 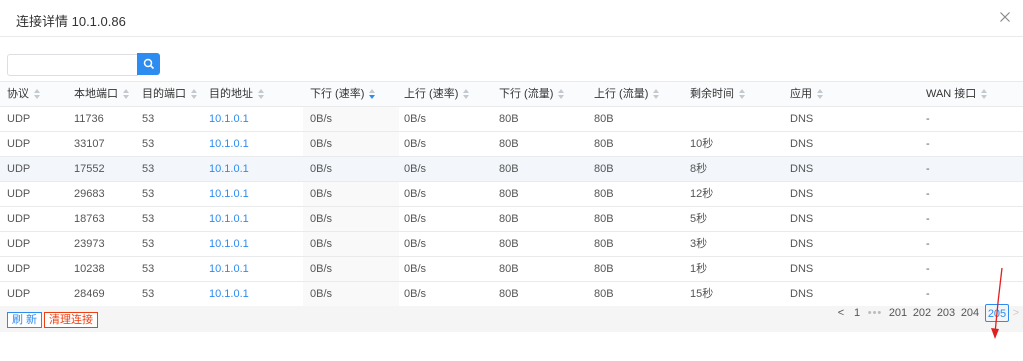 I want to click on table-row: UDP 11736 53 10.1.0.1 0B/s 0B/s 80B 80B DNS -, so click(x=511, y=119).